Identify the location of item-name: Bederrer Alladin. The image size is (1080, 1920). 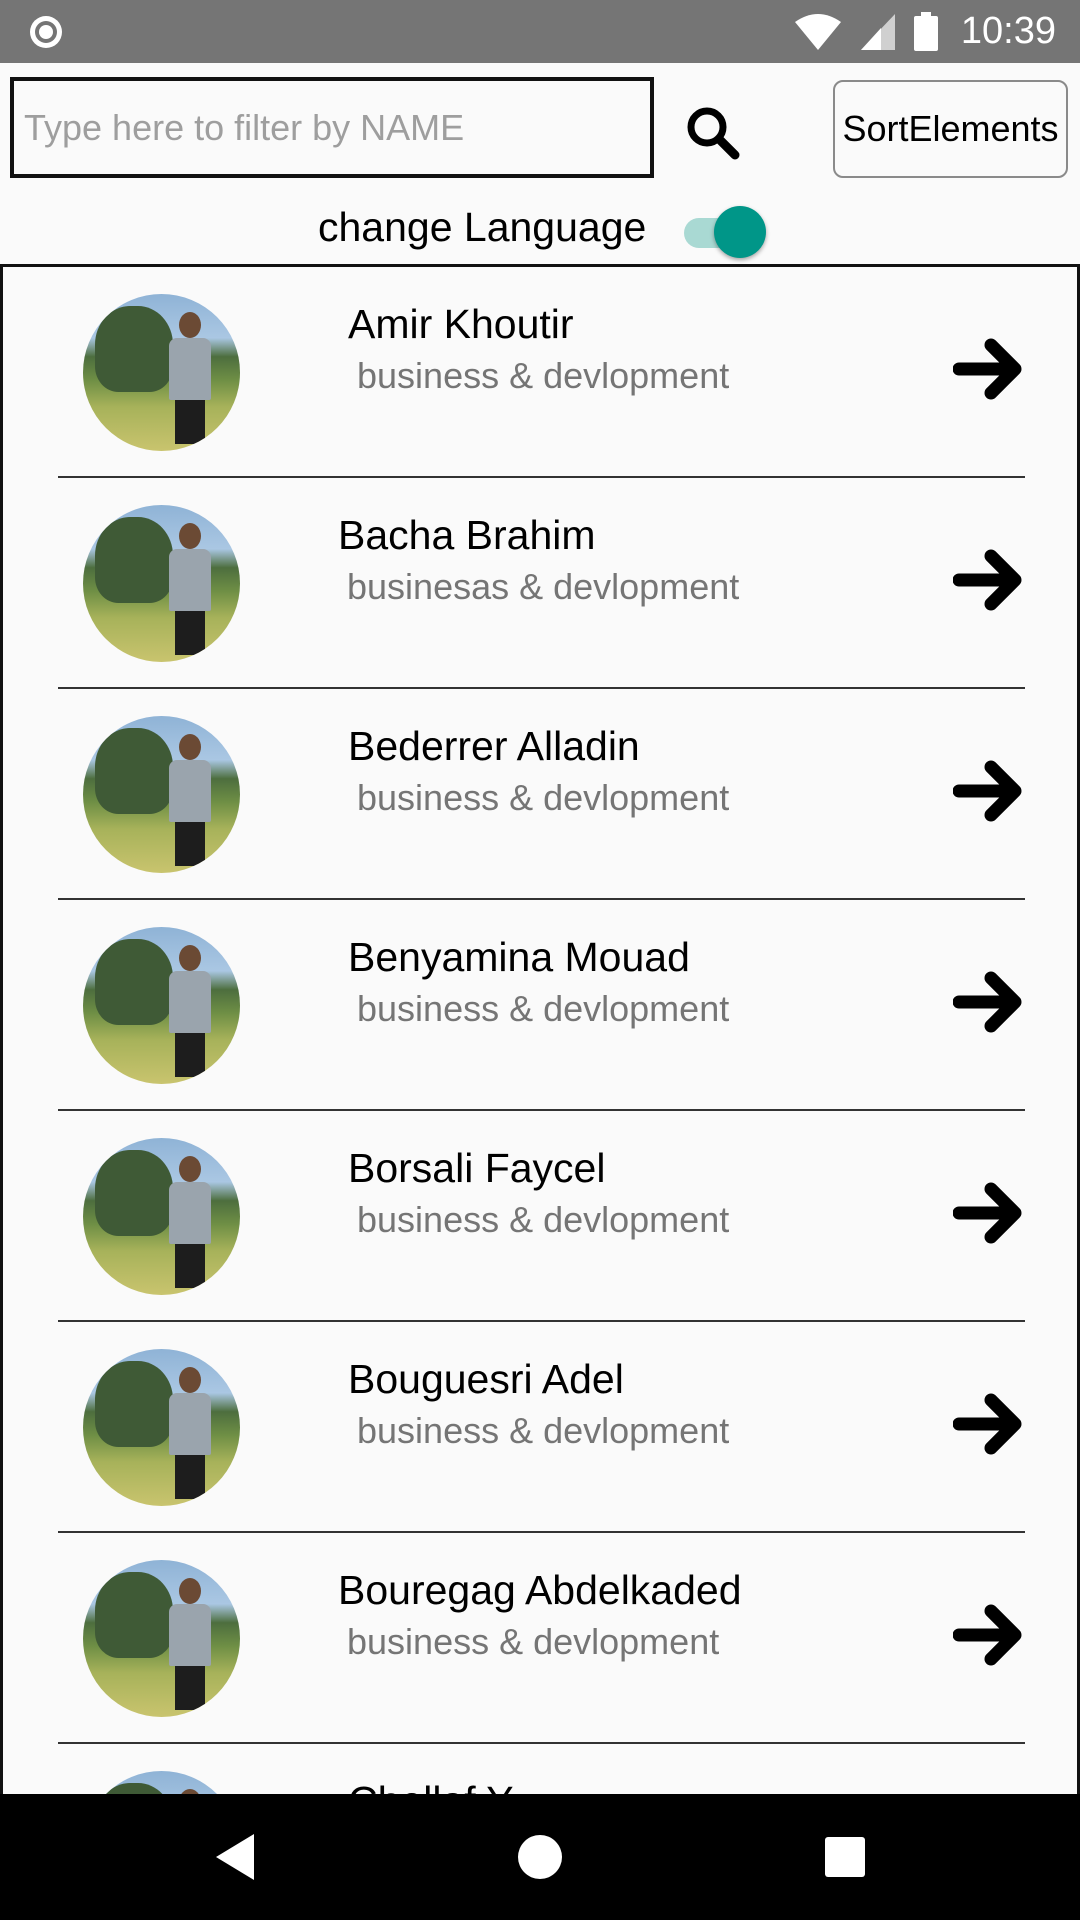
(494, 746).